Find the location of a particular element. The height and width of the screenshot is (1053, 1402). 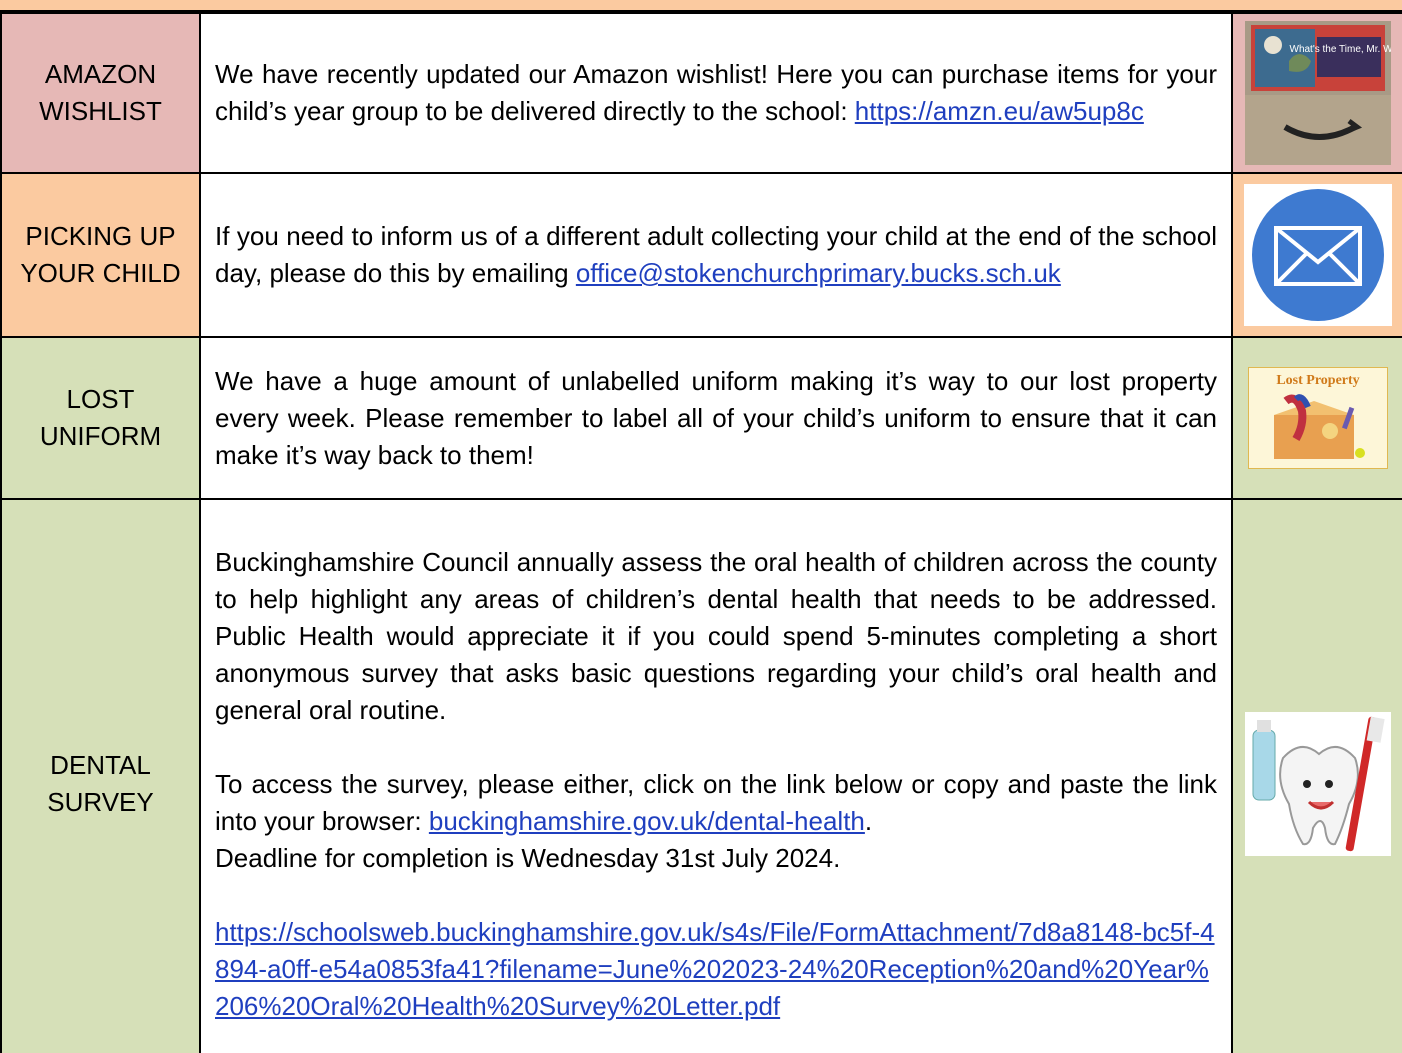

envelope-icon is located at coordinates (1317, 255).